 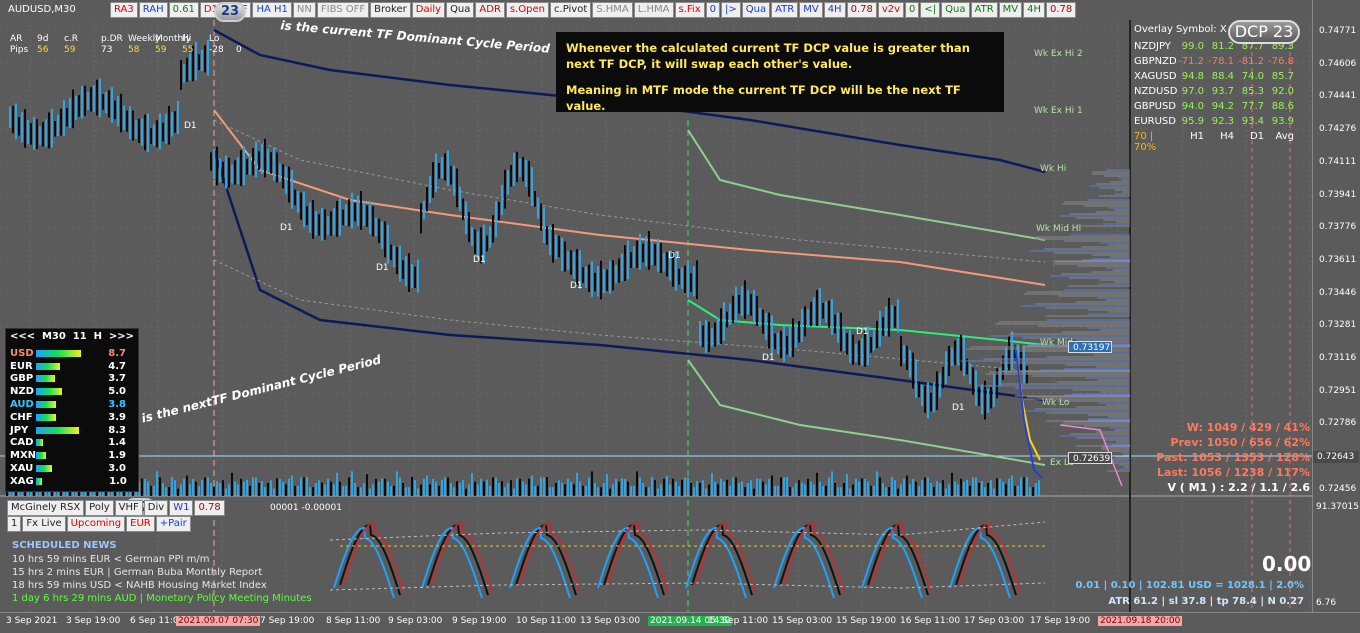 What do you see at coordinates (173, 524) in the screenshot?
I see `news-tab-pair: +Pair` at bounding box center [173, 524].